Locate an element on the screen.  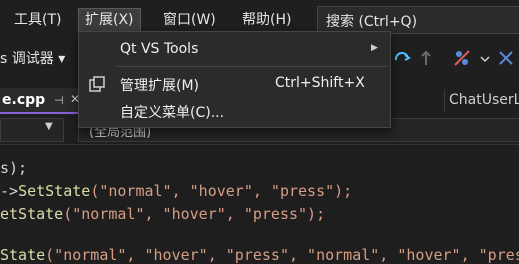
tab-label: ChatUserL is located at coordinates (484, 100).